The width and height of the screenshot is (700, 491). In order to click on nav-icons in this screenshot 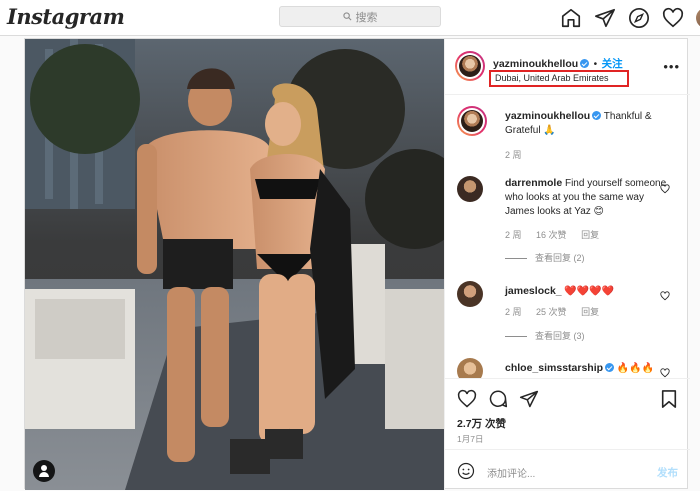, I will do `click(630, 18)`.